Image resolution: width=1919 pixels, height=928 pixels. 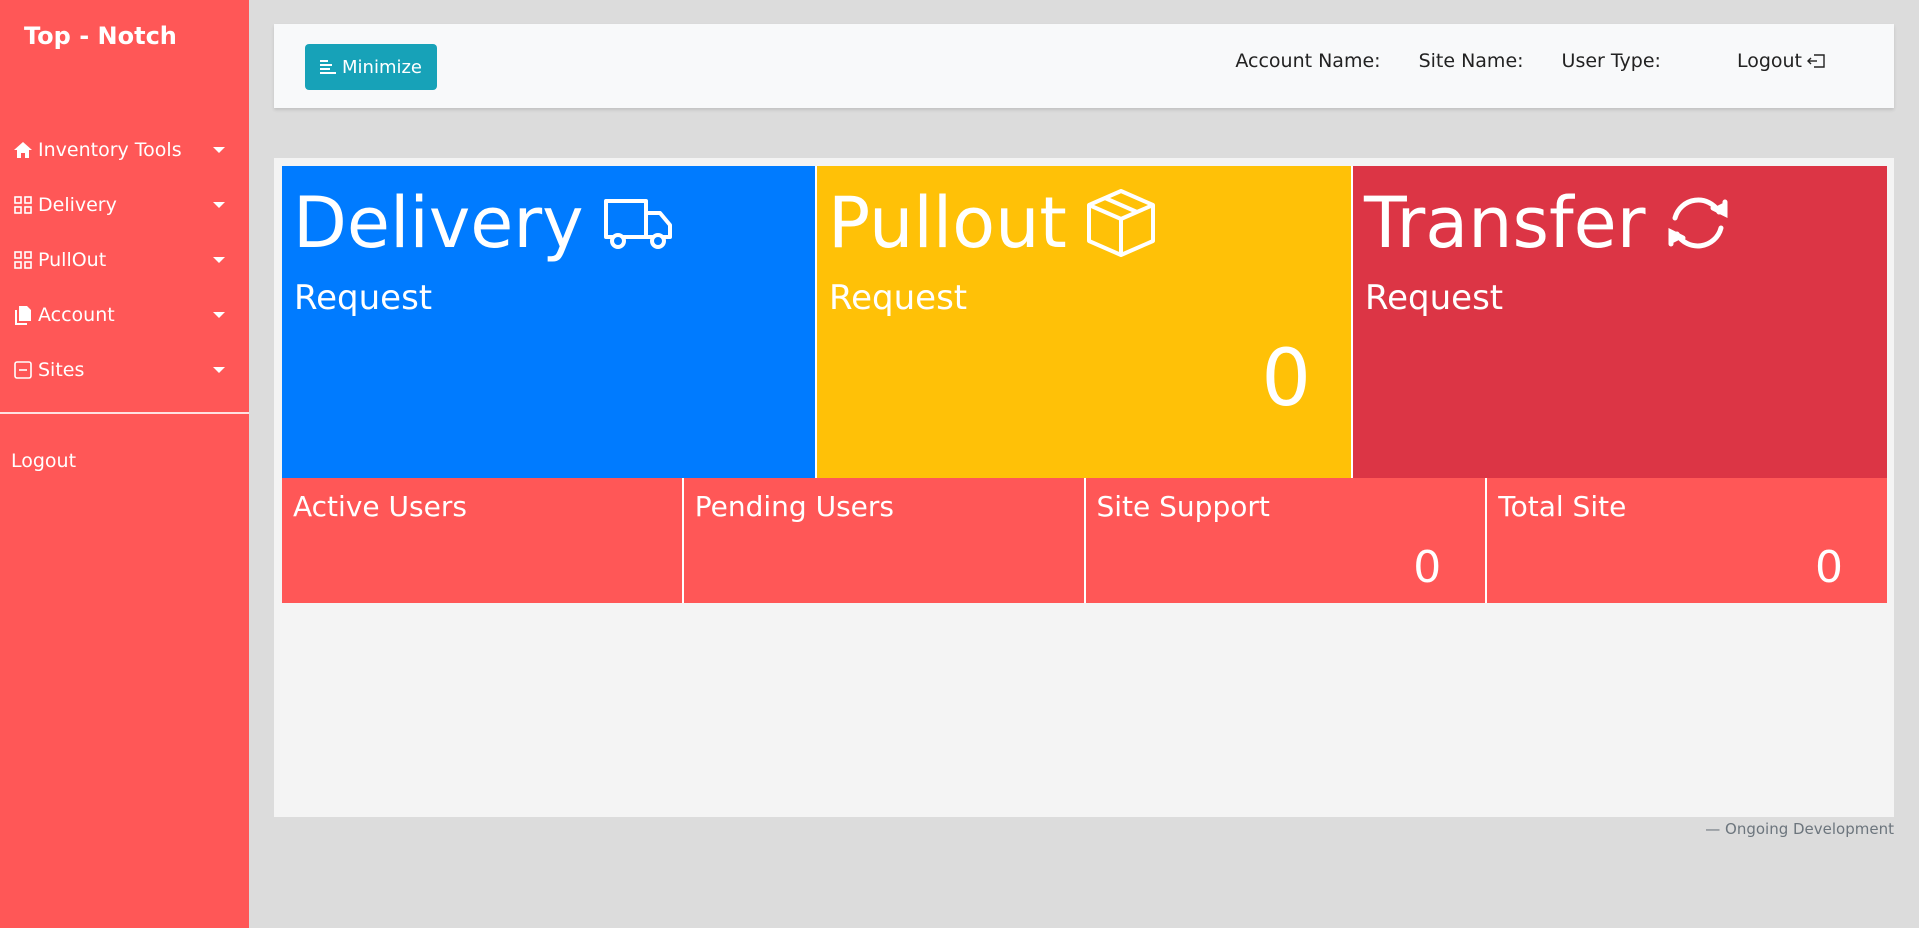 What do you see at coordinates (1120, 223) in the screenshot?
I see `box-icon` at bounding box center [1120, 223].